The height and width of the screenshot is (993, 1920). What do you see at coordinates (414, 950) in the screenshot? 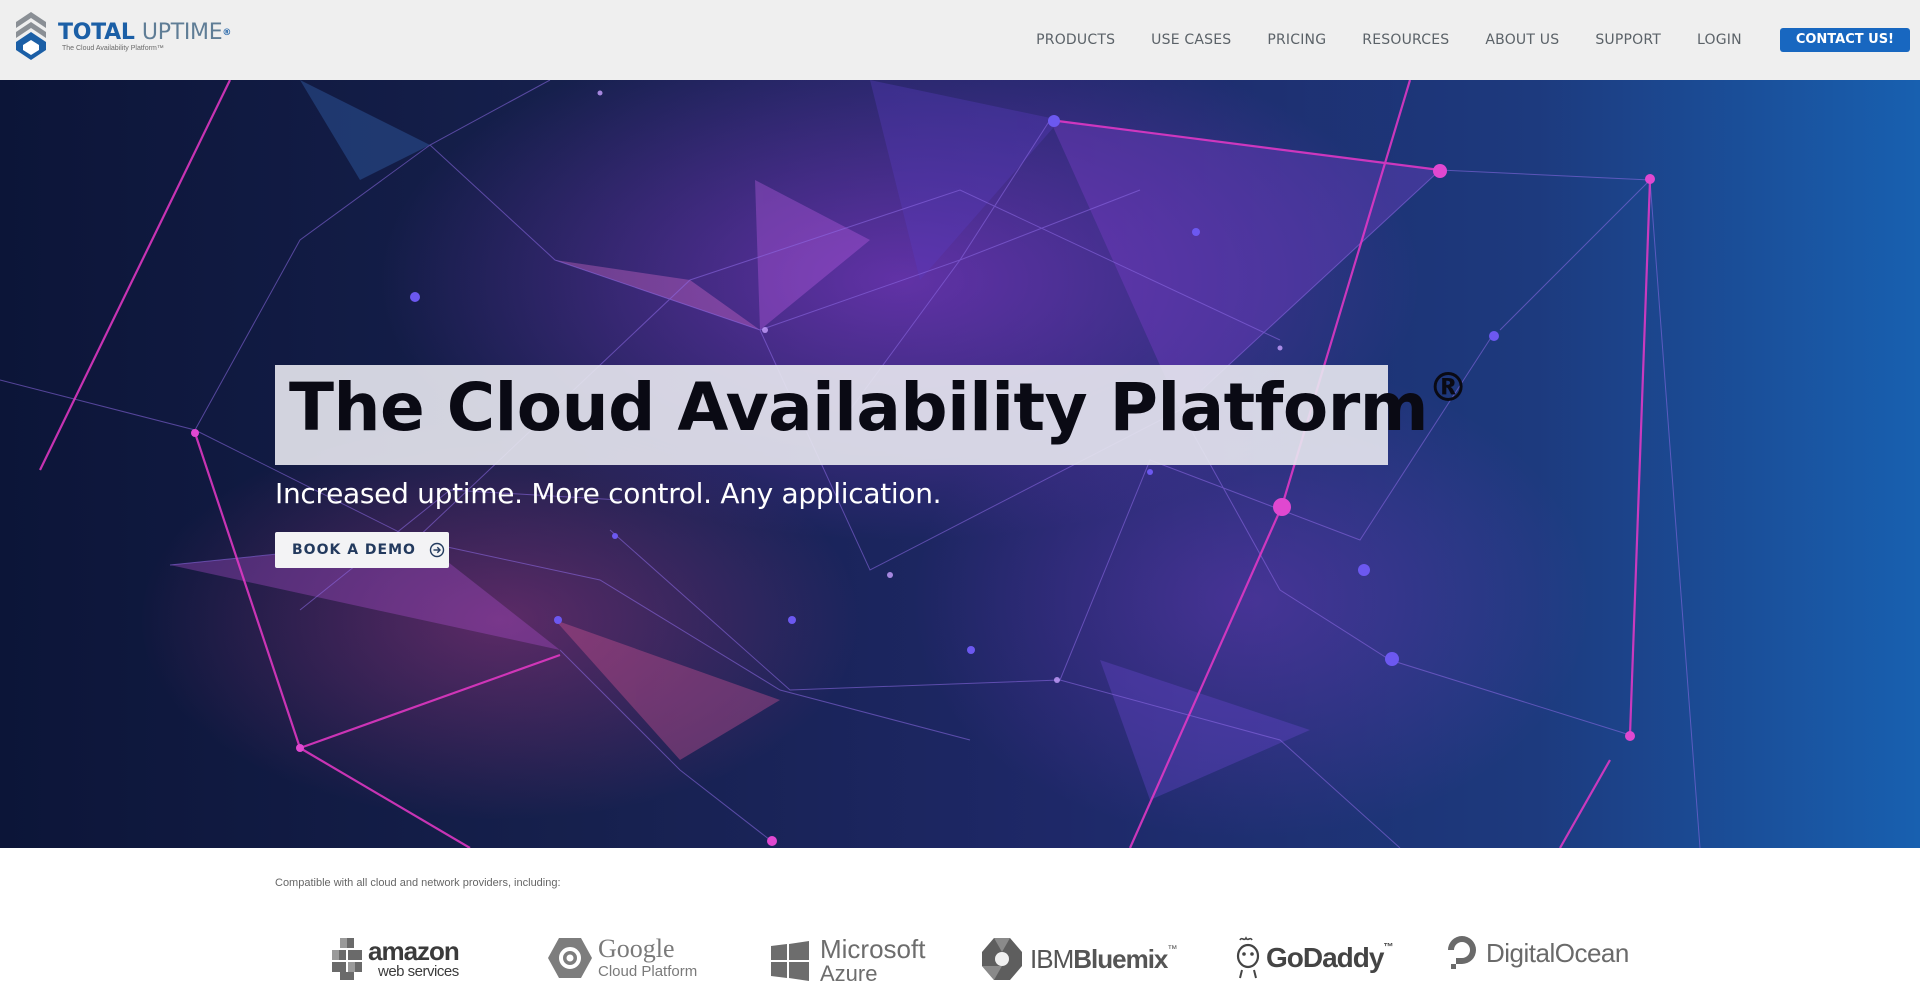
I see `aws-name: amazon` at bounding box center [414, 950].